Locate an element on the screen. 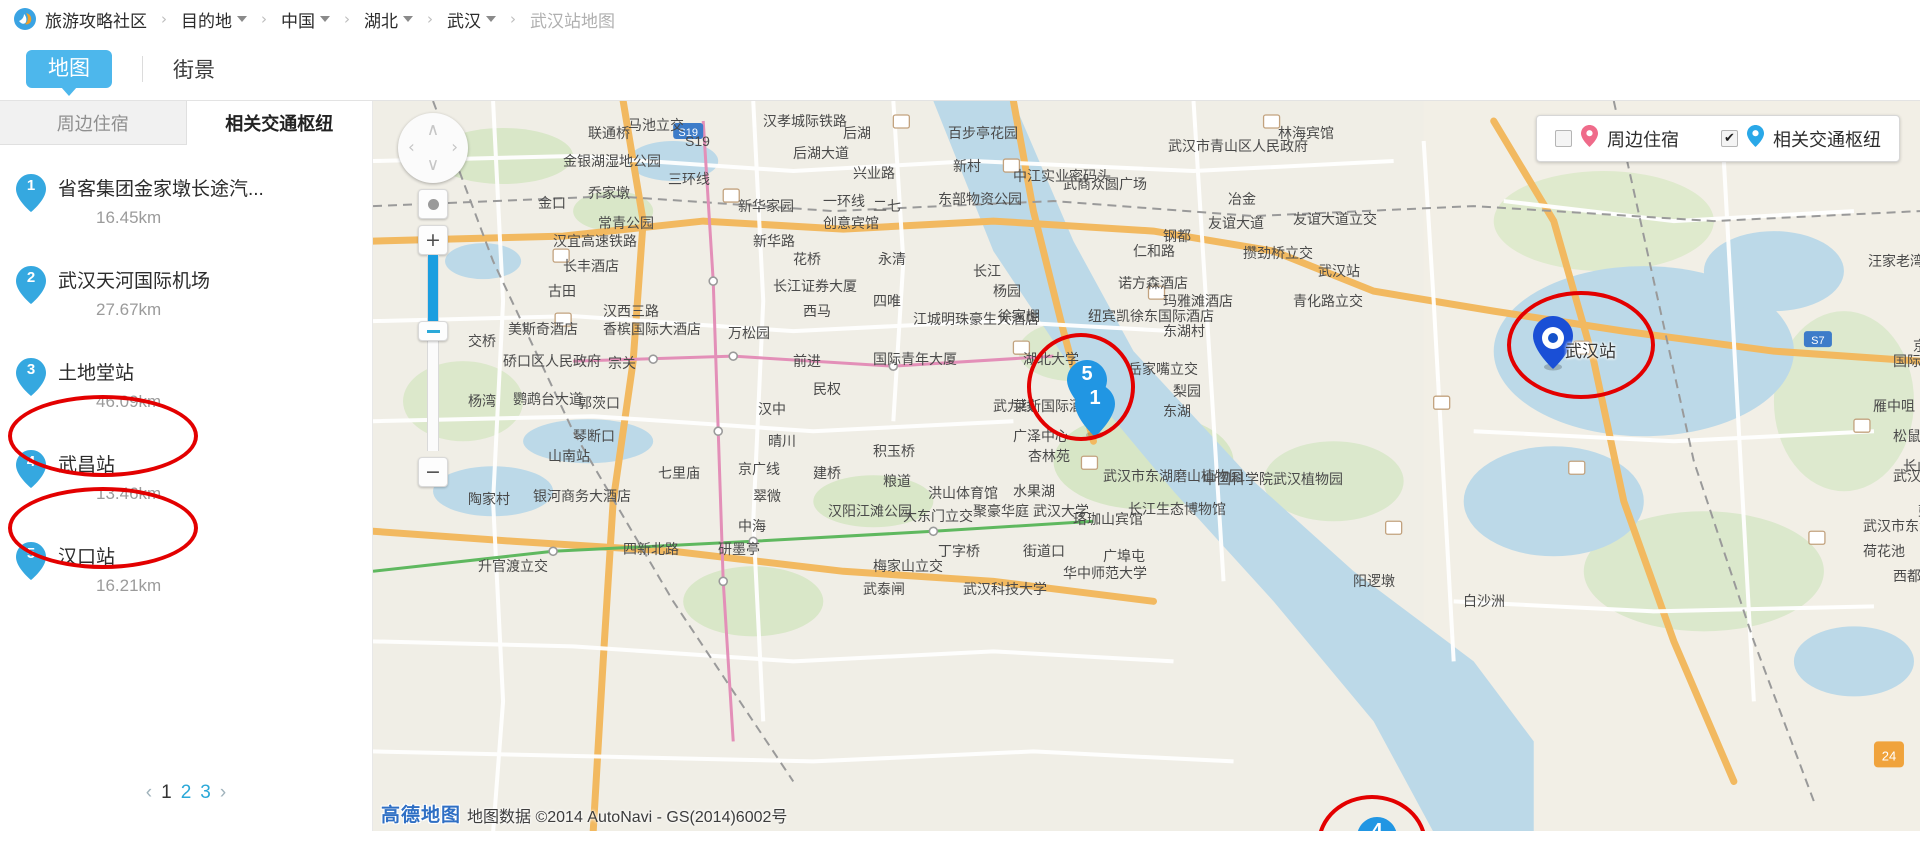  site-logo-icon is located at coordinates (25, 19).